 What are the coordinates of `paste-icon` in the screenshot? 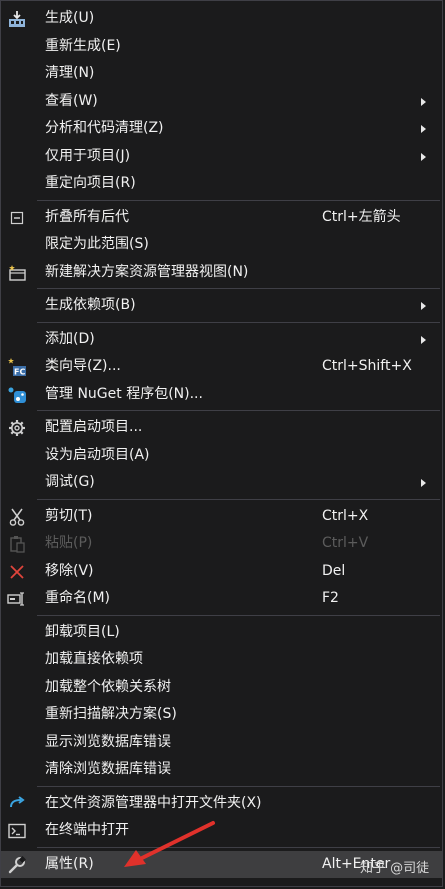 It's located at (17, 544).